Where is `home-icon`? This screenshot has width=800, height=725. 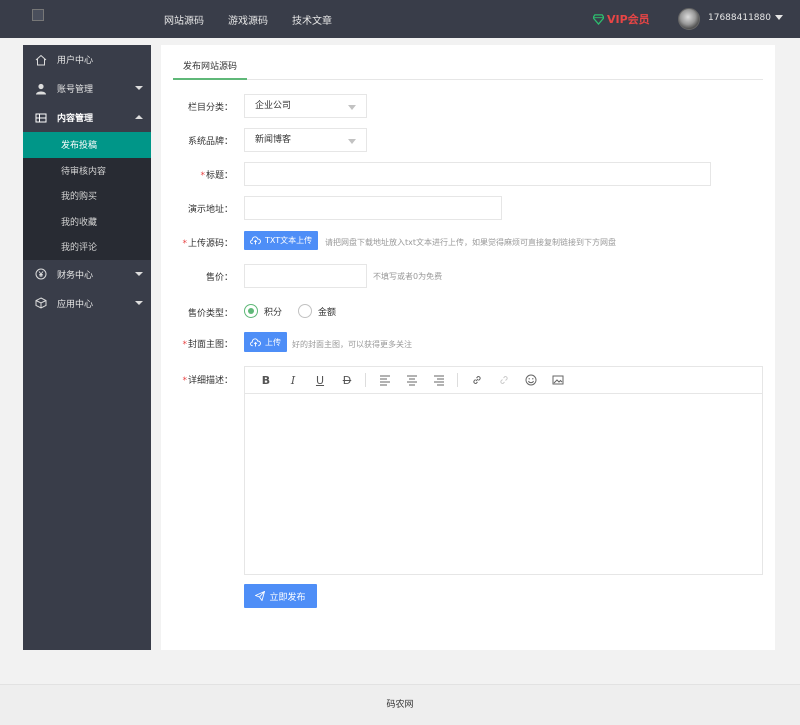 home-icon is located at coordinates (41, 59).